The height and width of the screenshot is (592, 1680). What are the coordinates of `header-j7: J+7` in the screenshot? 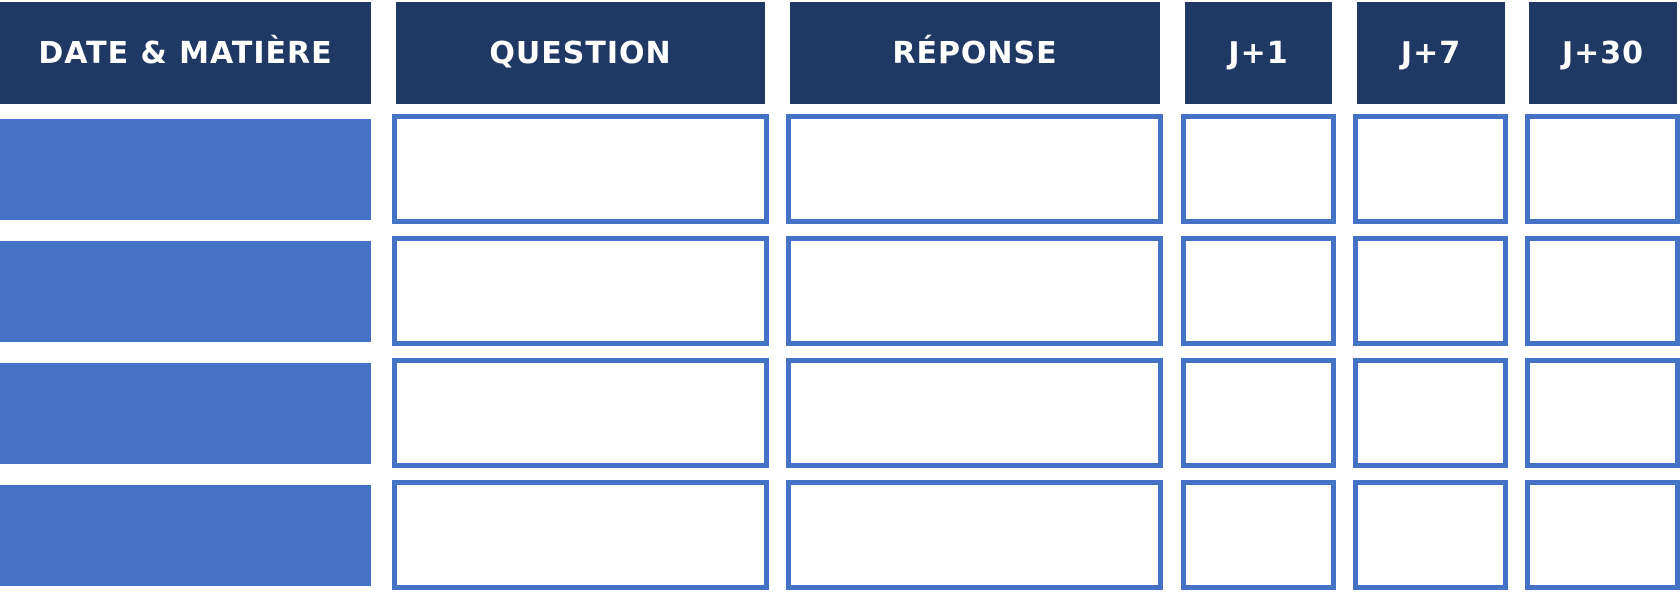 It's located at (1431, 53).